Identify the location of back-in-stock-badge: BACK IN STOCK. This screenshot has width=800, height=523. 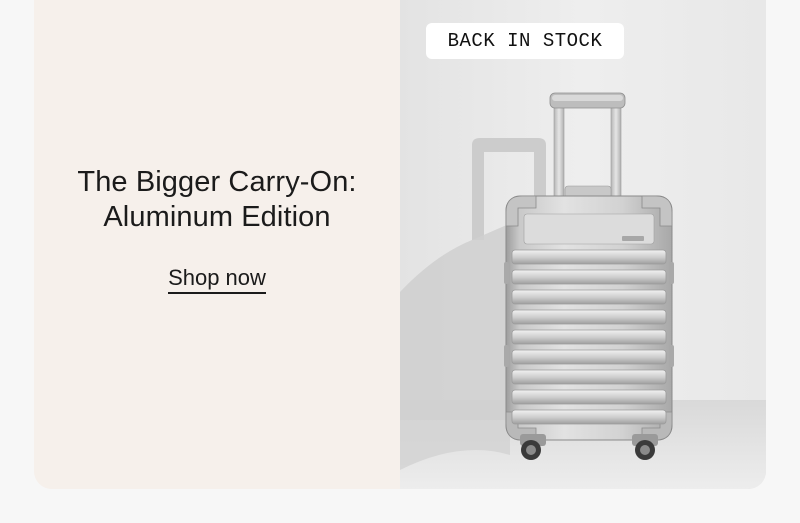
(525, 41).